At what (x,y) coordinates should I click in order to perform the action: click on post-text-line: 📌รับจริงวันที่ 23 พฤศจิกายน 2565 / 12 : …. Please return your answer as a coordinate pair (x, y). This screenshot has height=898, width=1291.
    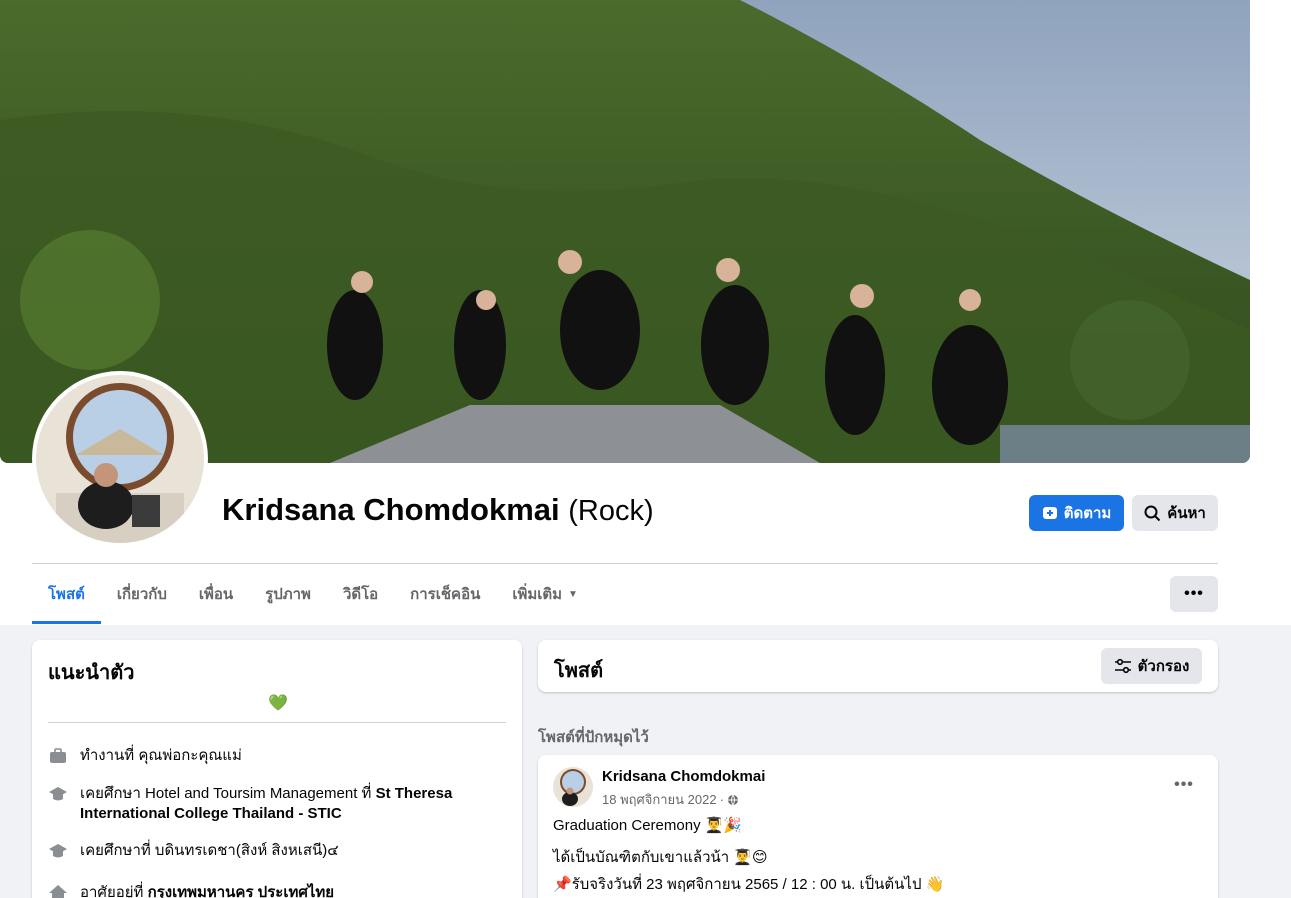
    Looking at the image, I should click on (749, 884).